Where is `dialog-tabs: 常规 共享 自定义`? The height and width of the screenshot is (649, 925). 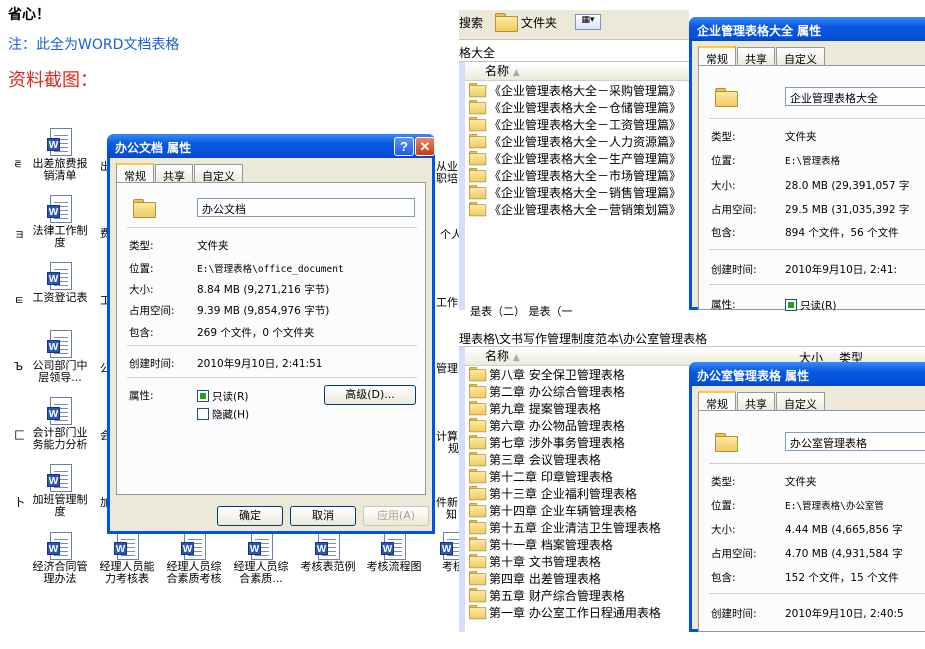
dialog-tabs: 常规 共享 自定义 is located at coordinates (762, 401).